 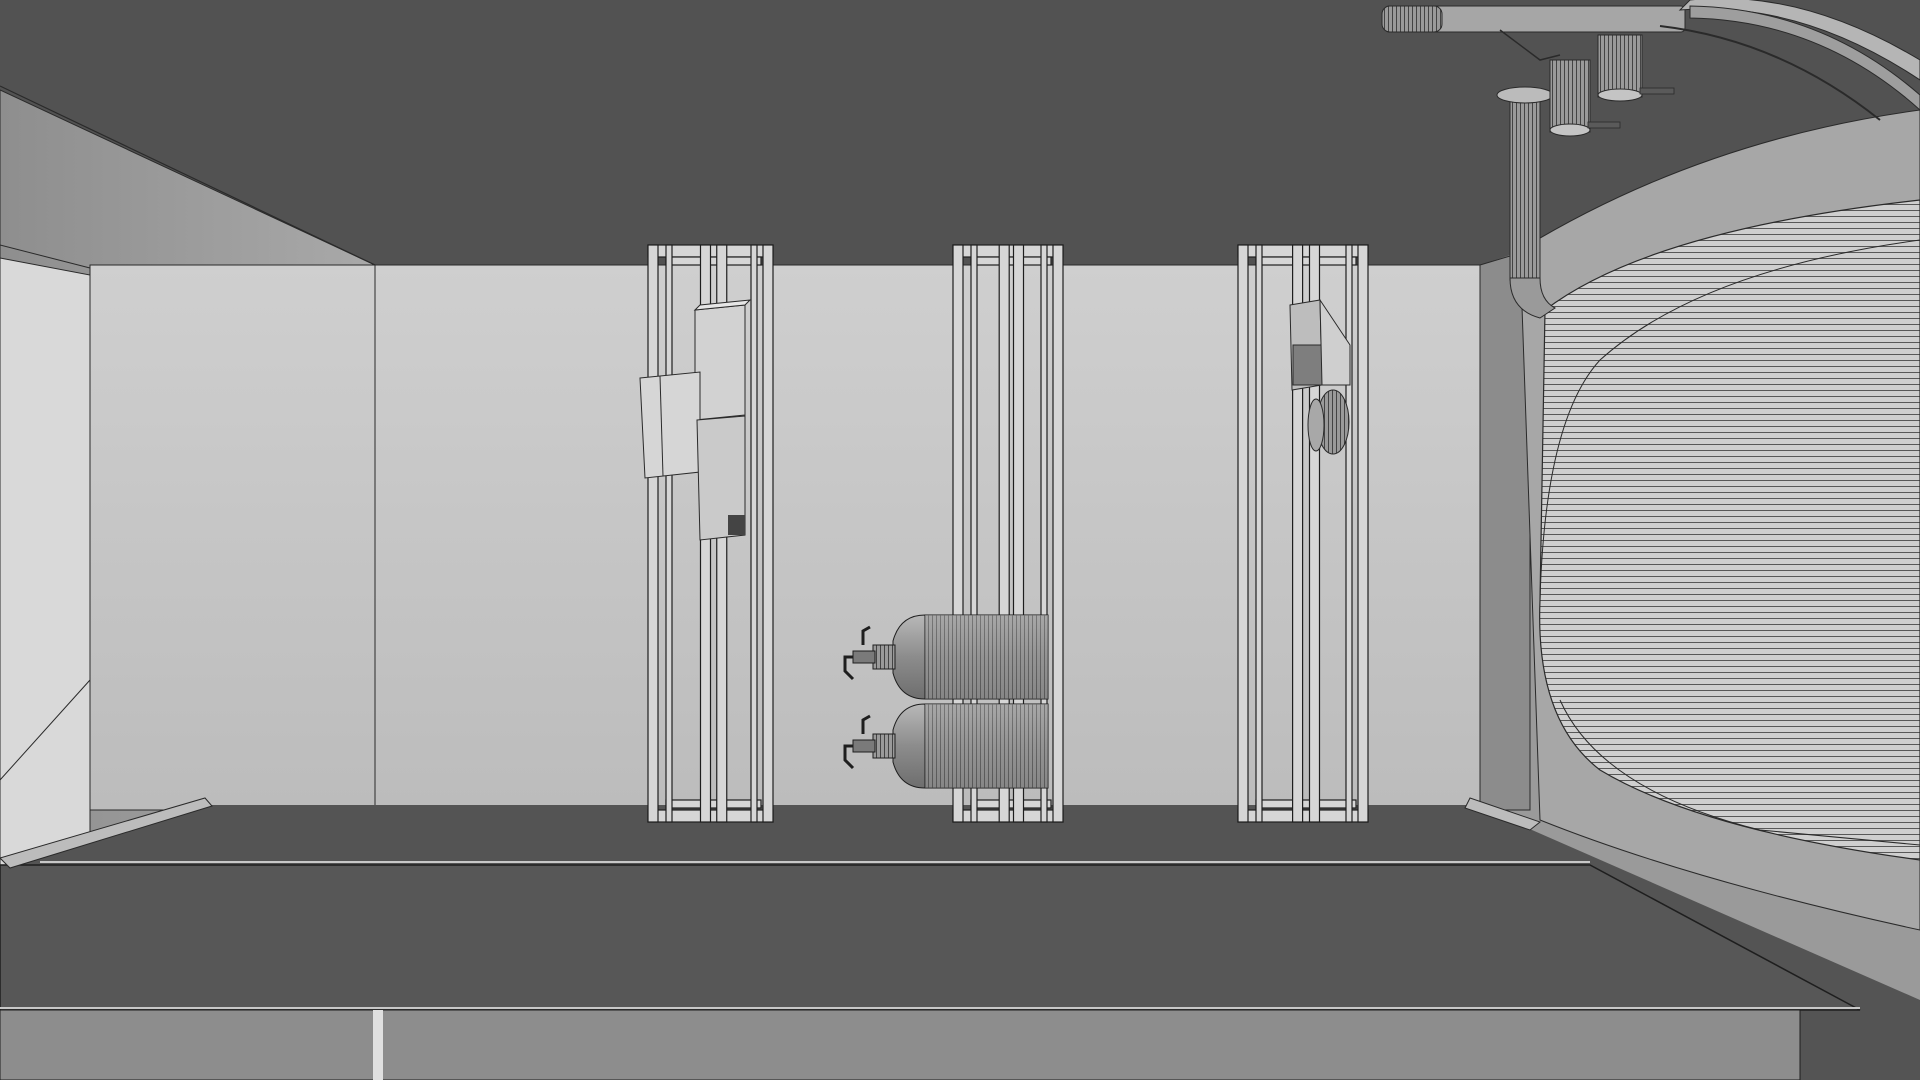 What do you see at coordinates (1412, 19) in the screenshot?
I see `hose-coupling` at bounding box center [1412, 19].